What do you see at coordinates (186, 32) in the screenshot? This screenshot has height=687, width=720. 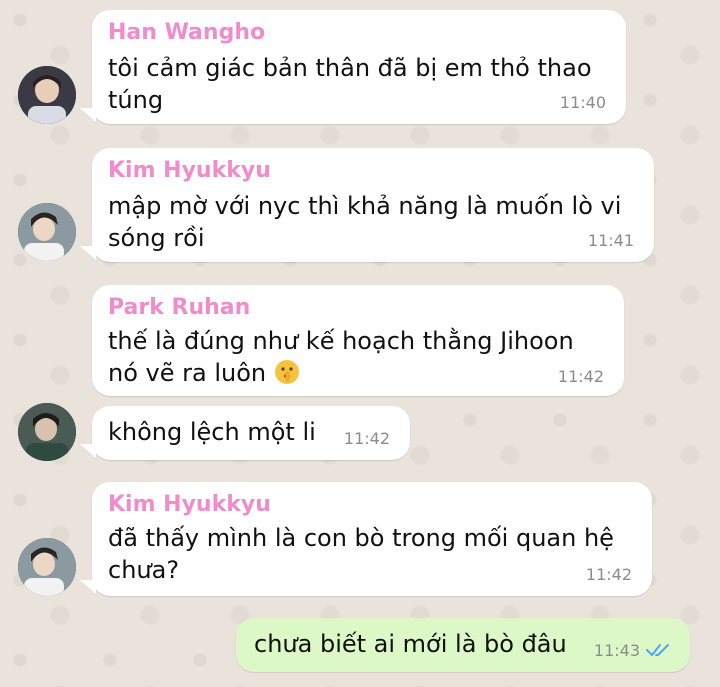 I see `sender-name: Han Wangho` at bounding box center [186, 32].